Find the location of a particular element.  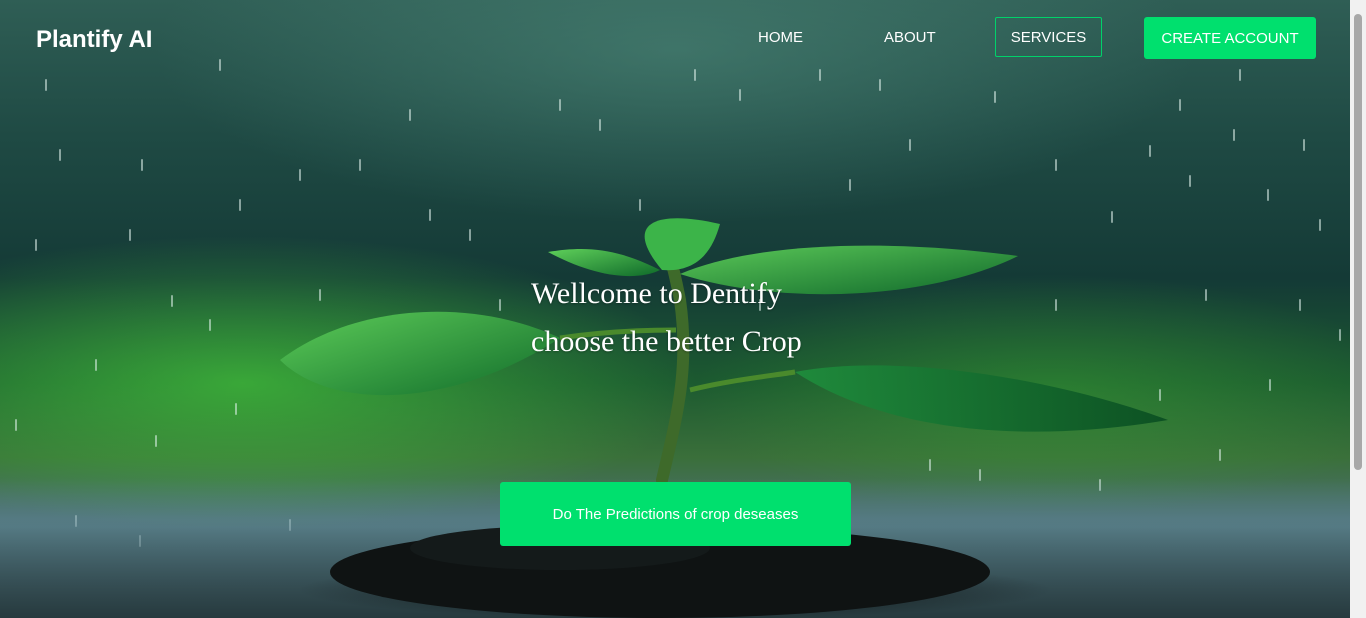

predict-crop-diseases-button: Do The Predictions of crop deseases is located at coordinates (675, 514).